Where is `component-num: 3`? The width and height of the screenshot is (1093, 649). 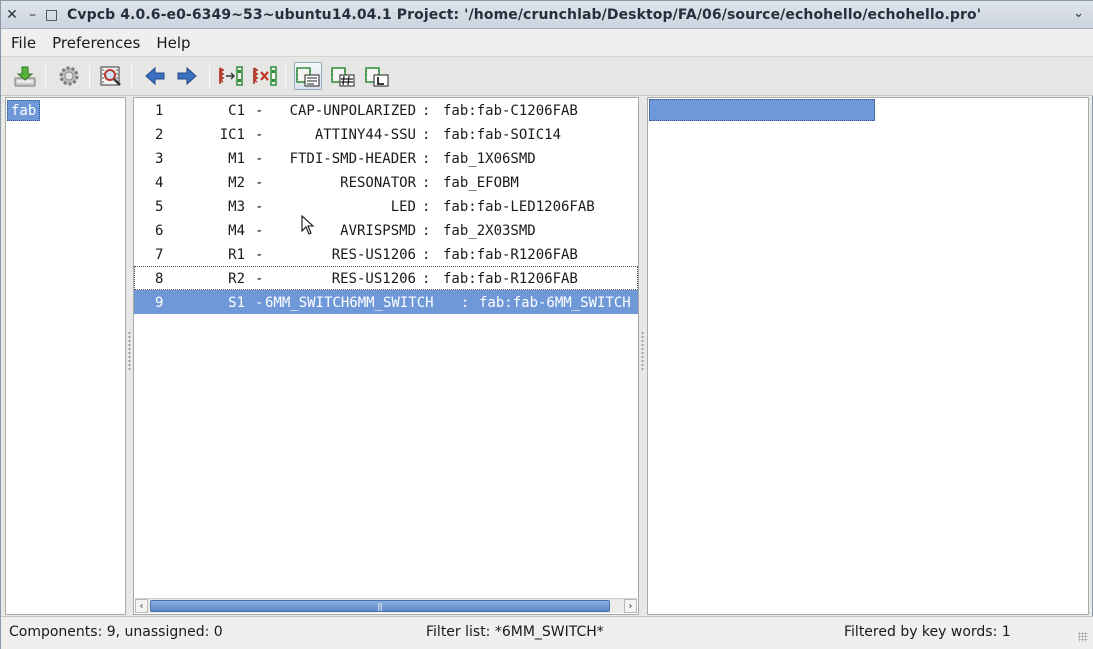 component-num: 3 is located at coordinates (159, 159).